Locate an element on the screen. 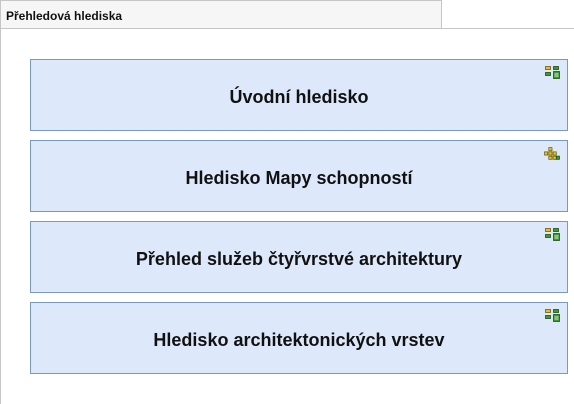 Image resolution: width=574 pixels, height=404 pixels. tab-overview-viewpoints: Přehledová hlediska is located at coordinates (221, 14).